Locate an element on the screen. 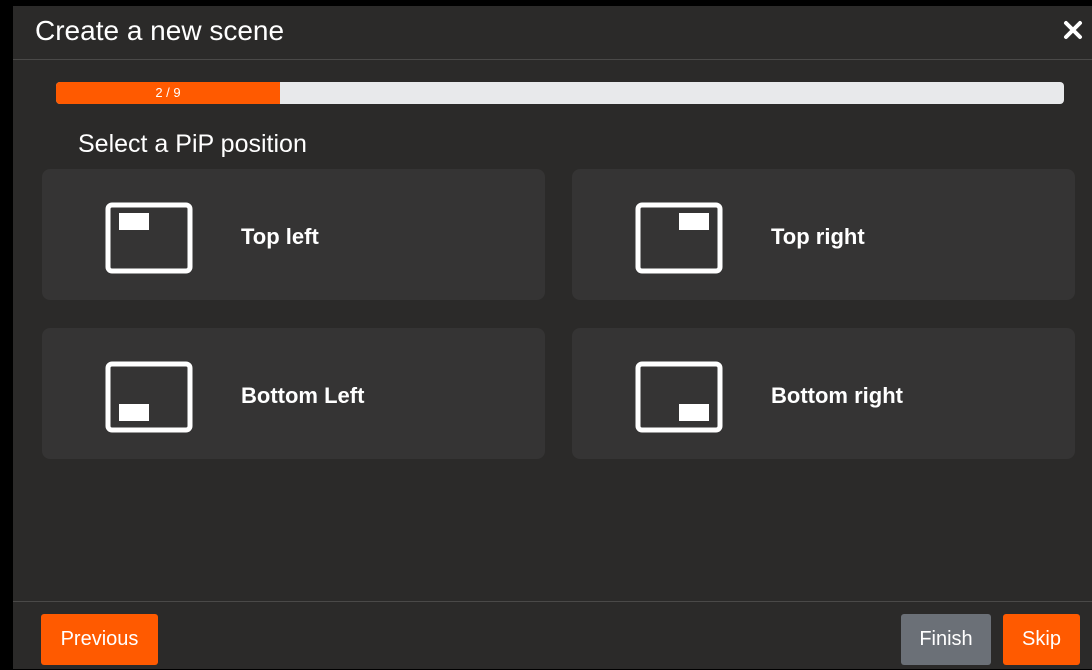  pip-option-label: Bottom Left is located at coordinates (303, 395).